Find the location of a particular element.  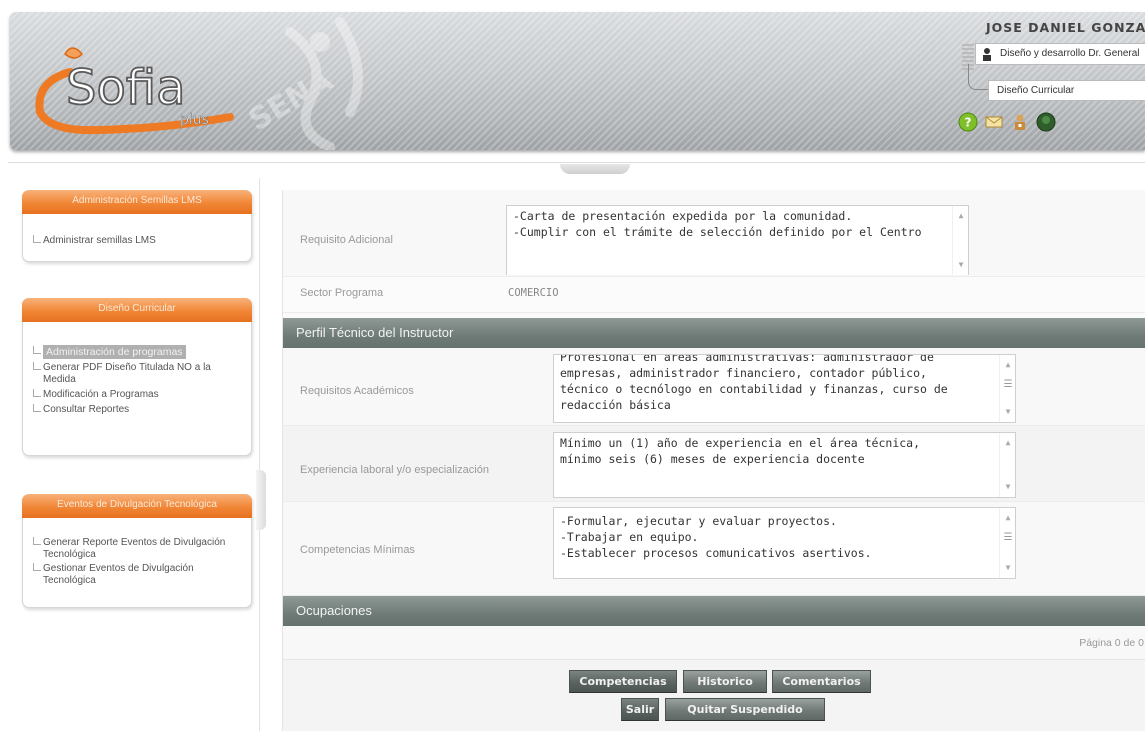

help-icon: ? is located at coordinates (968, 122).